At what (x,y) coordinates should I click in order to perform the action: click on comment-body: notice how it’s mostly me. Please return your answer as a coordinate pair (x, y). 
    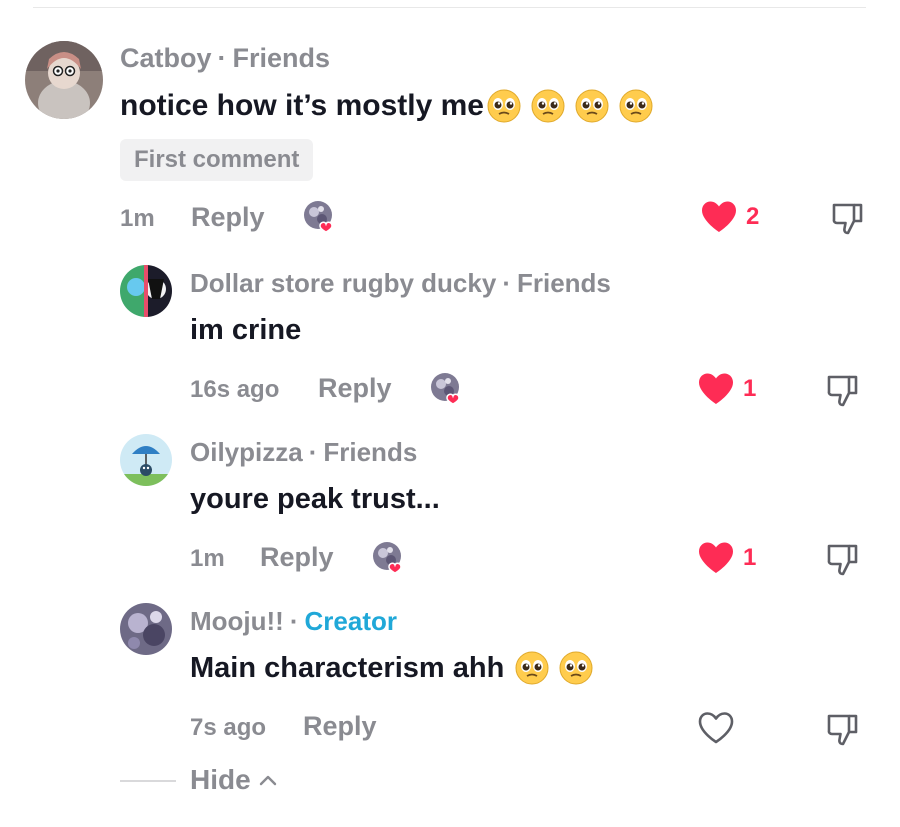
    Looking at the image, I should click on (302, 105).